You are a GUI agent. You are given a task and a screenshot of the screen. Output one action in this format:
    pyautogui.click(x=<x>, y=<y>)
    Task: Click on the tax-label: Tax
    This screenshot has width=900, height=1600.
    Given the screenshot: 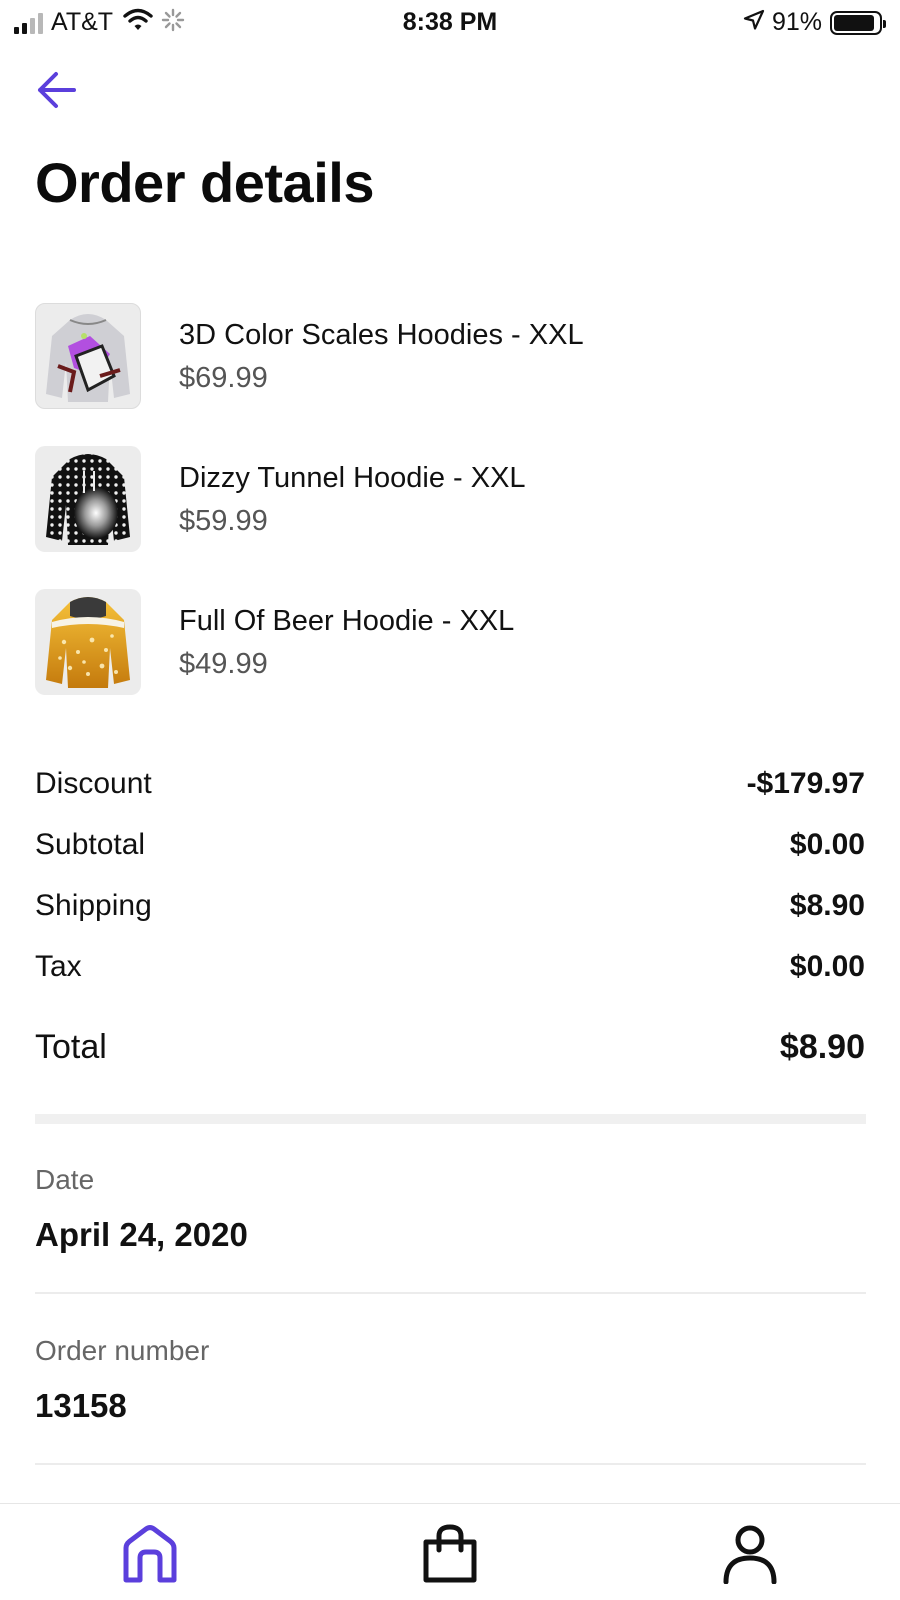 What is the action you would take?
    pyautogui.click(x=58, y=966)
    